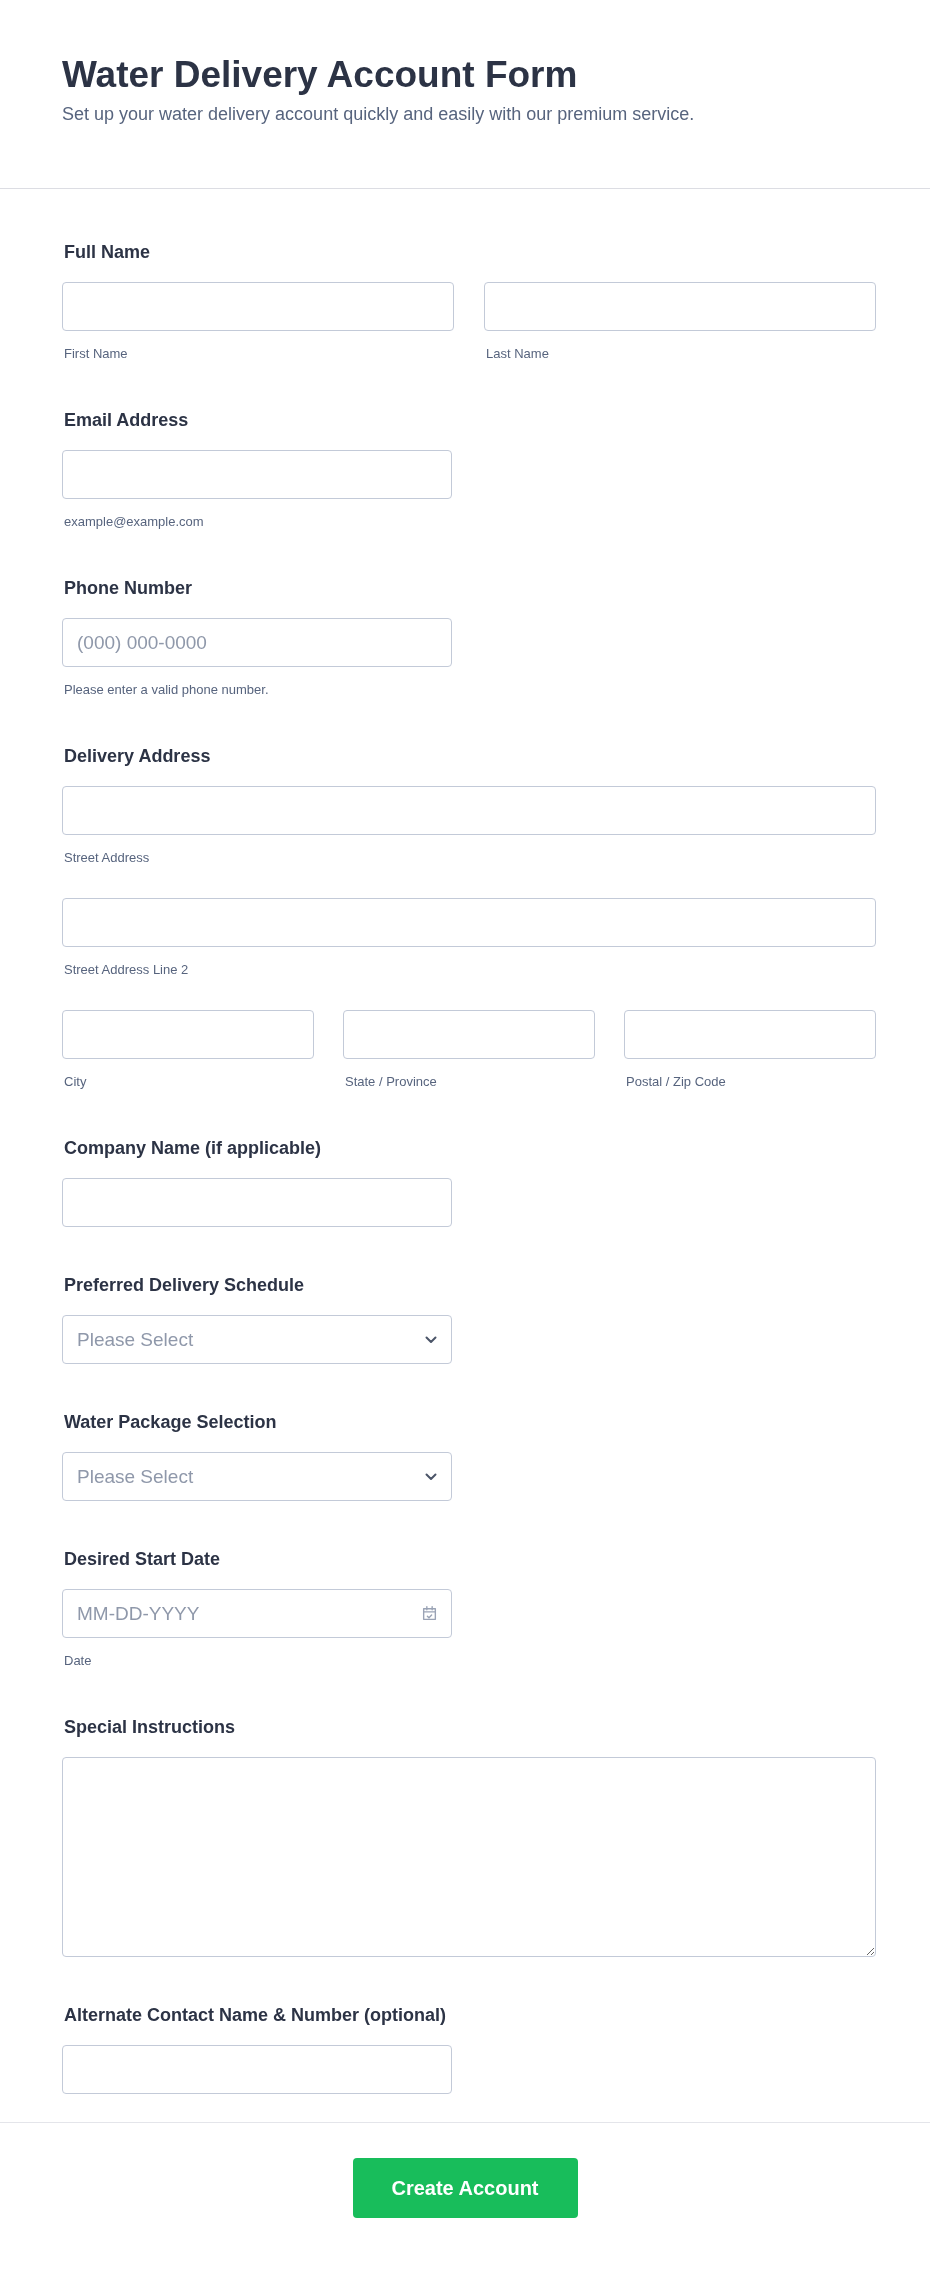  Describe the element at coordinates (143, 1559) in the screenshot. I see `field-label: Desired Start Date` at that location.